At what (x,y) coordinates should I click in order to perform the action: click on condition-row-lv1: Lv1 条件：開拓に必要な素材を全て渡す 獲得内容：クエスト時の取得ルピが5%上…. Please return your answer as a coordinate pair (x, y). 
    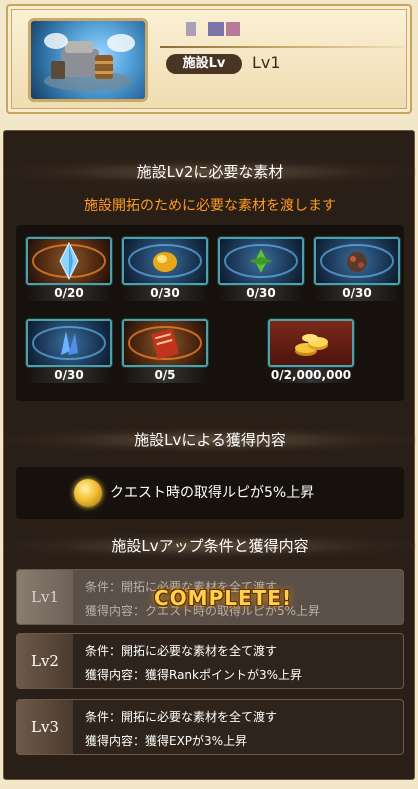
    Looking at the image, I should click on (210, 597).